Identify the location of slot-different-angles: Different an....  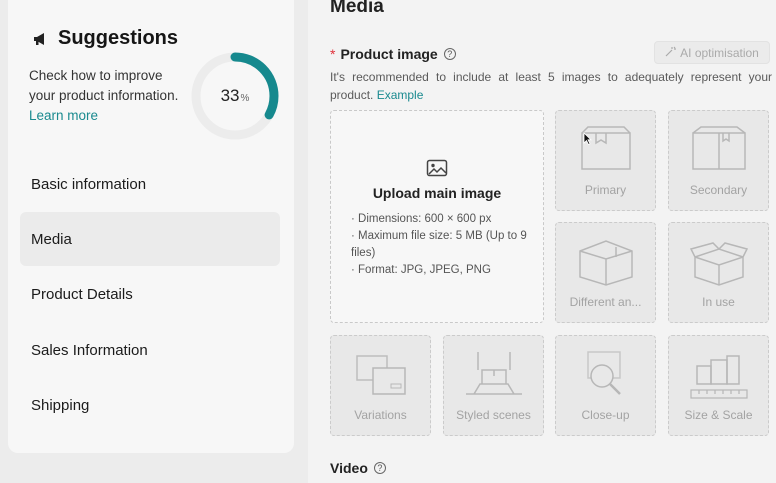
(605, 272).